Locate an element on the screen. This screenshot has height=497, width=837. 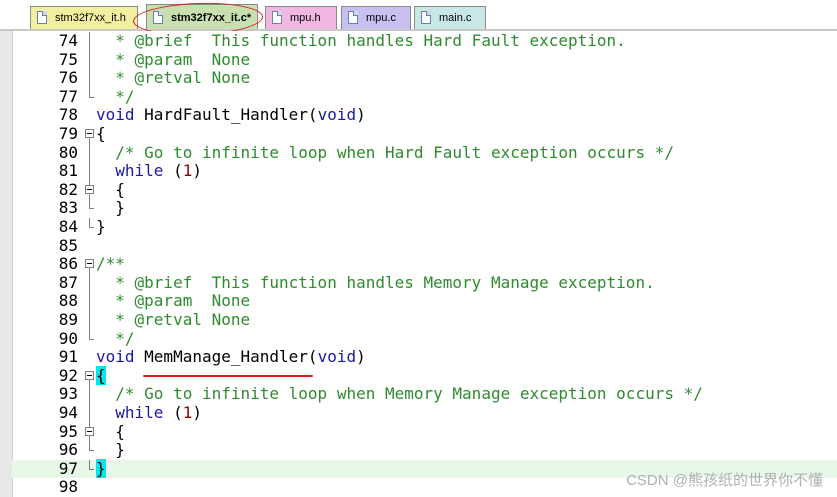
code-line: 77 */ is located at coordinates (424, 96).